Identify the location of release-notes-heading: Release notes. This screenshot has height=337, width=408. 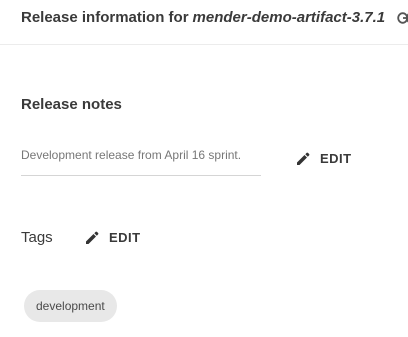
(71, 104).